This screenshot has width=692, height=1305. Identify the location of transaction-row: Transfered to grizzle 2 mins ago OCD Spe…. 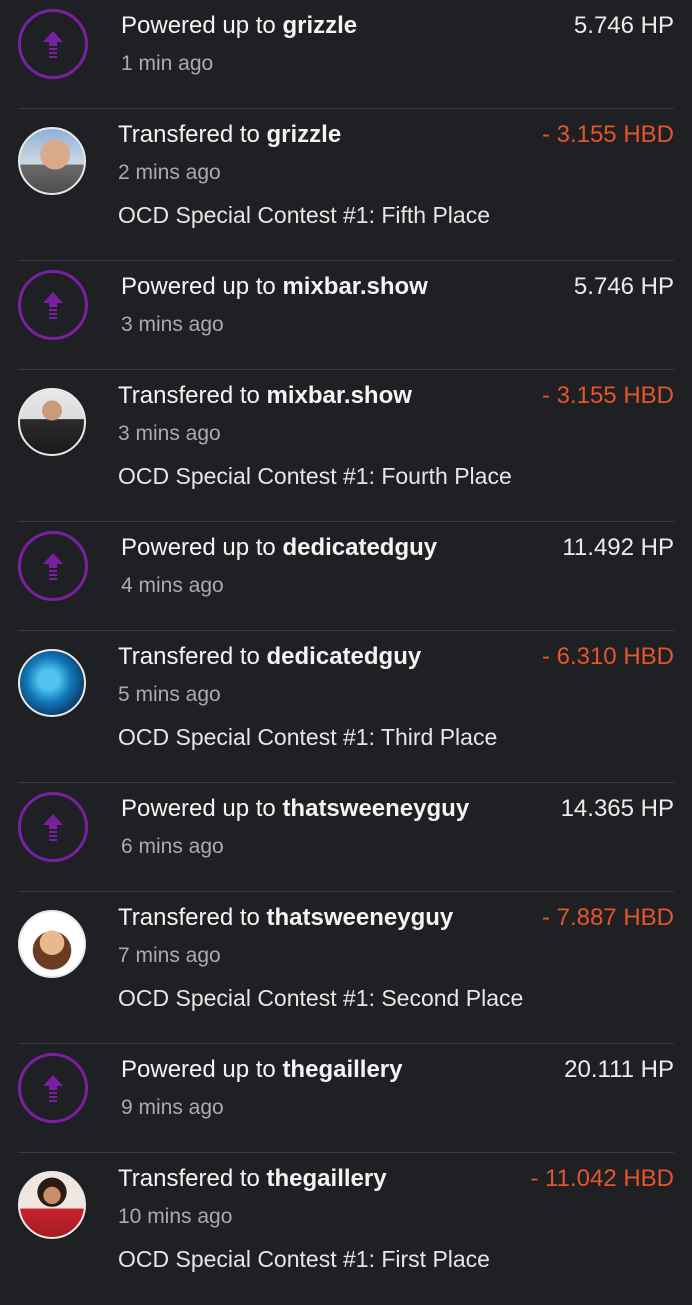
(346, 185).